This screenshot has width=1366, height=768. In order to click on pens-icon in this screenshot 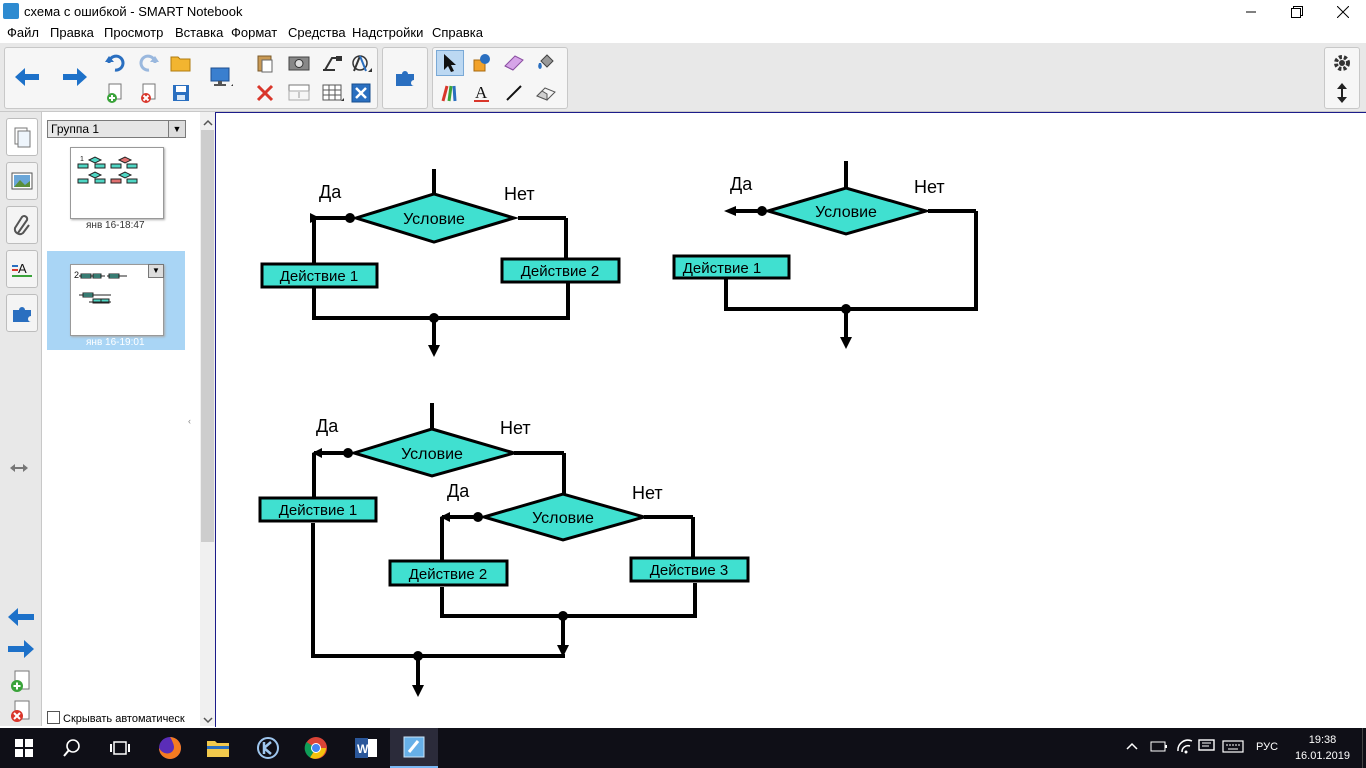, I will do `click(450, 93)`.